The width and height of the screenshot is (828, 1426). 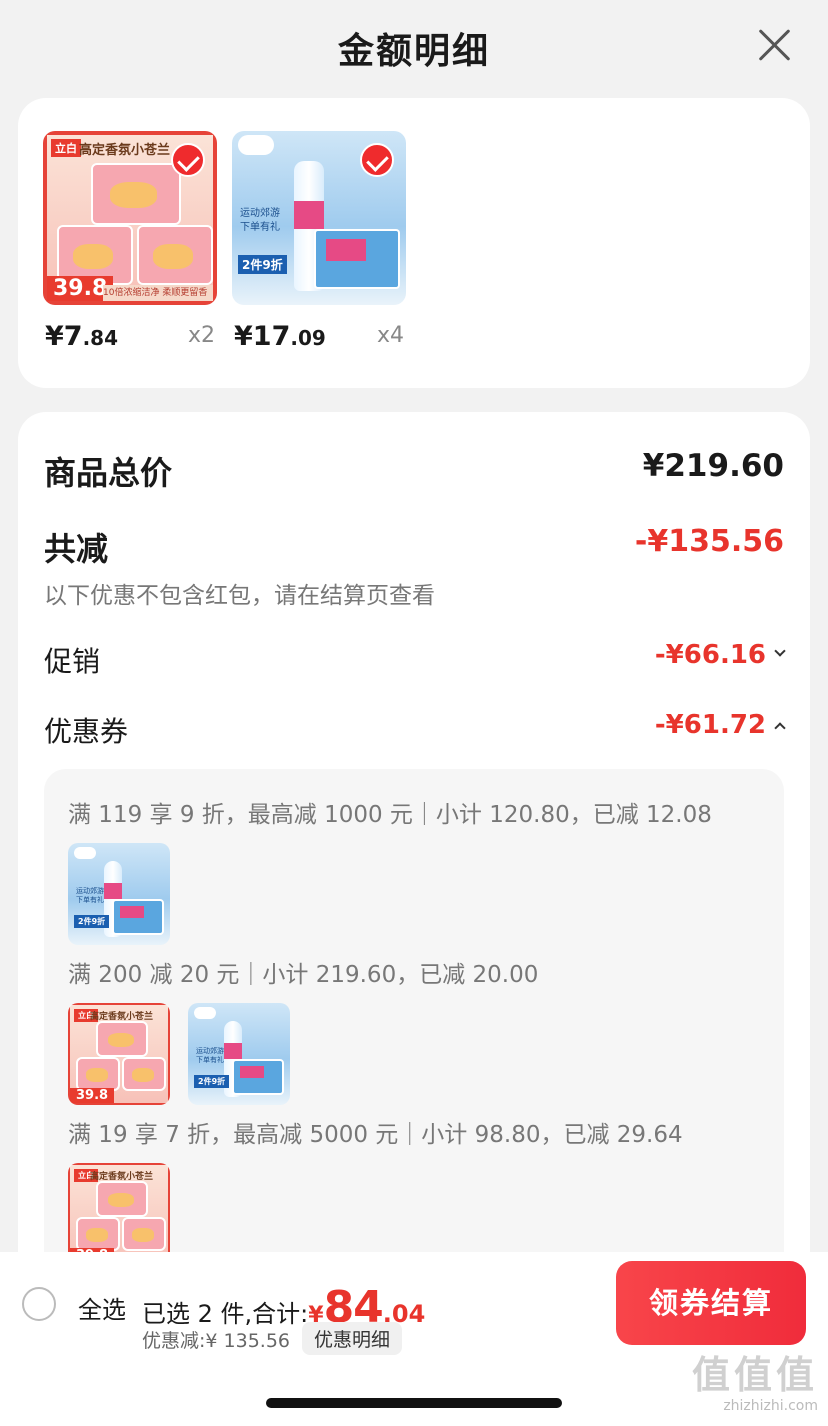 What do you see at coordinates (720, 725) in the screenshot?
I see `coupon-value: -¥61.72` at bounding box center [720, 725].